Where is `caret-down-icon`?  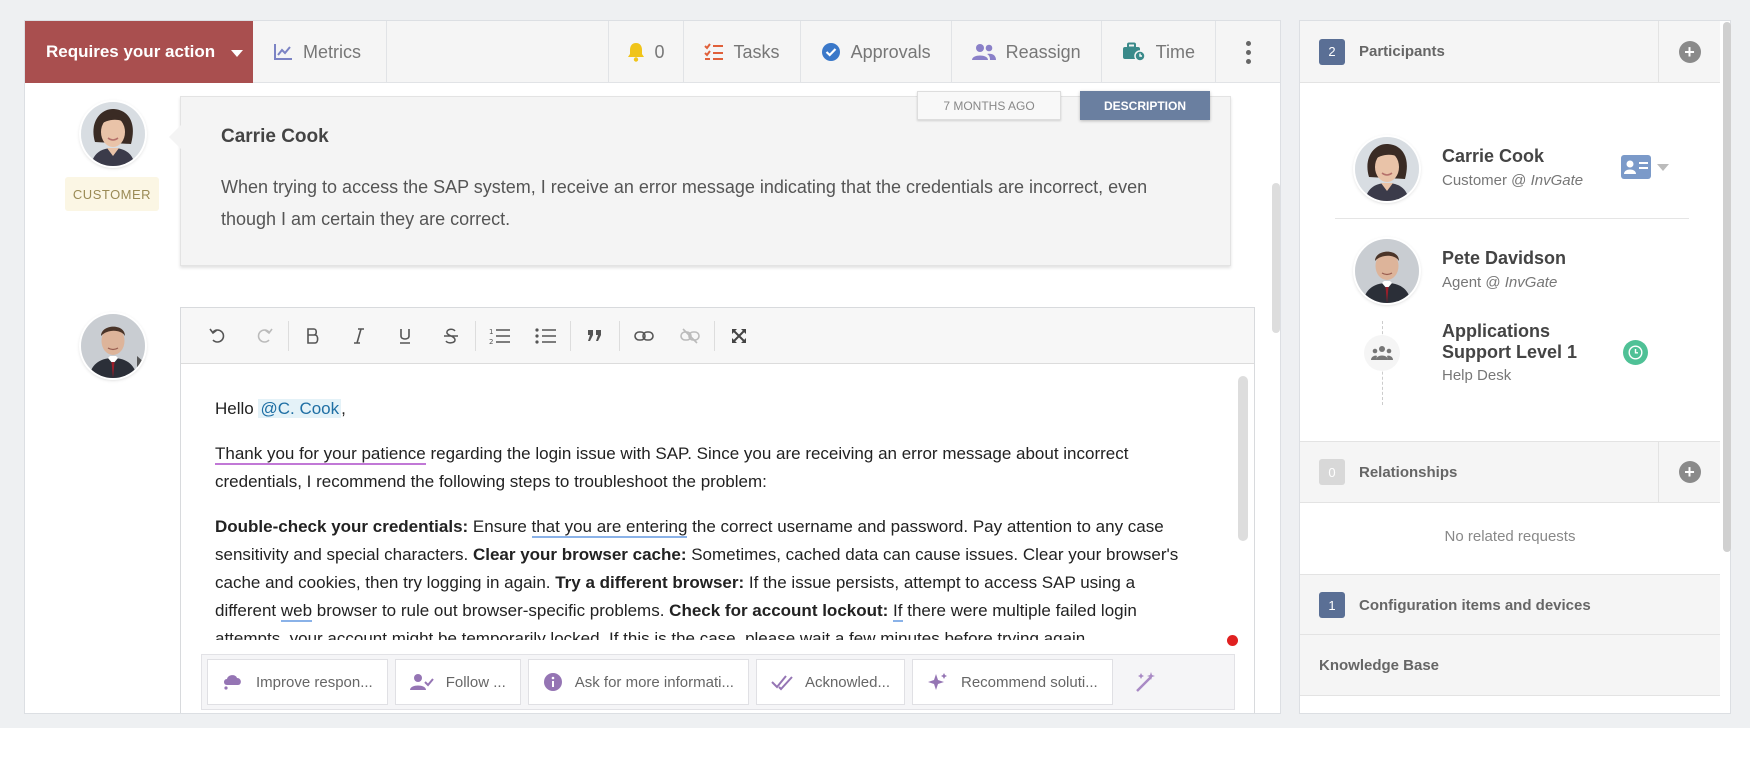 caret-down-icon is located at coordinates (237, 53).